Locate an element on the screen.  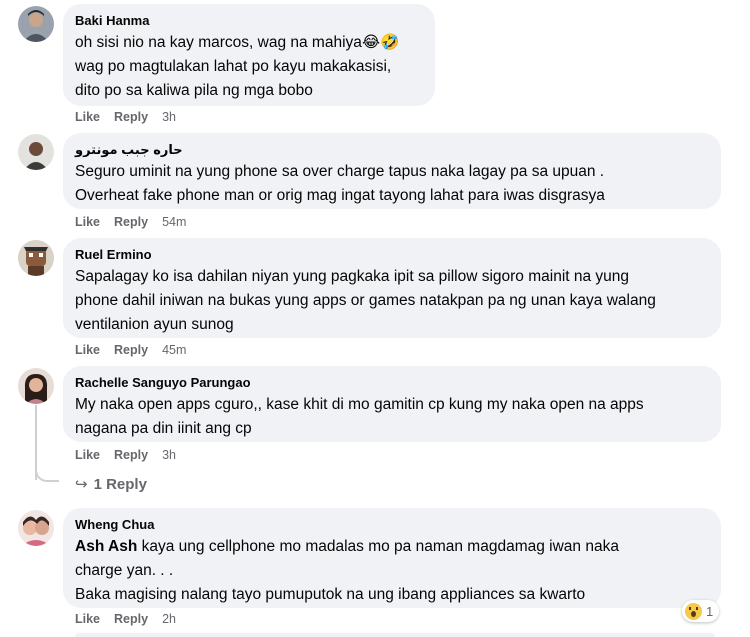
comment-timestamp: 45m is located at coordinates (174, 350).